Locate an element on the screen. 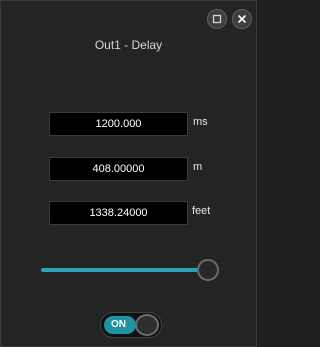  delay-meters-unit: m is located at coordinates (198, 167).